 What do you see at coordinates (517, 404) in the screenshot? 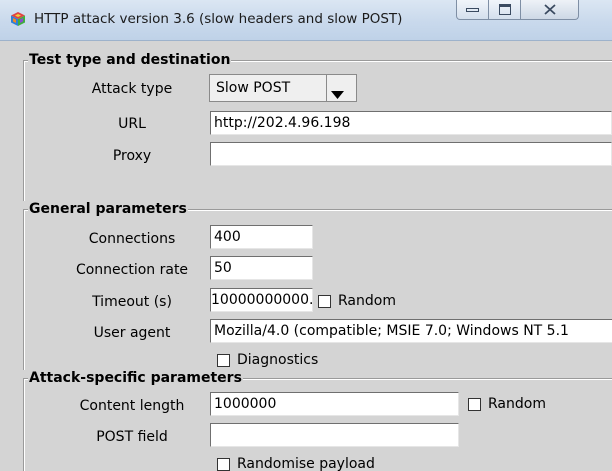
I see `content-length-random-label: Random` at bounding box center [517, 404].